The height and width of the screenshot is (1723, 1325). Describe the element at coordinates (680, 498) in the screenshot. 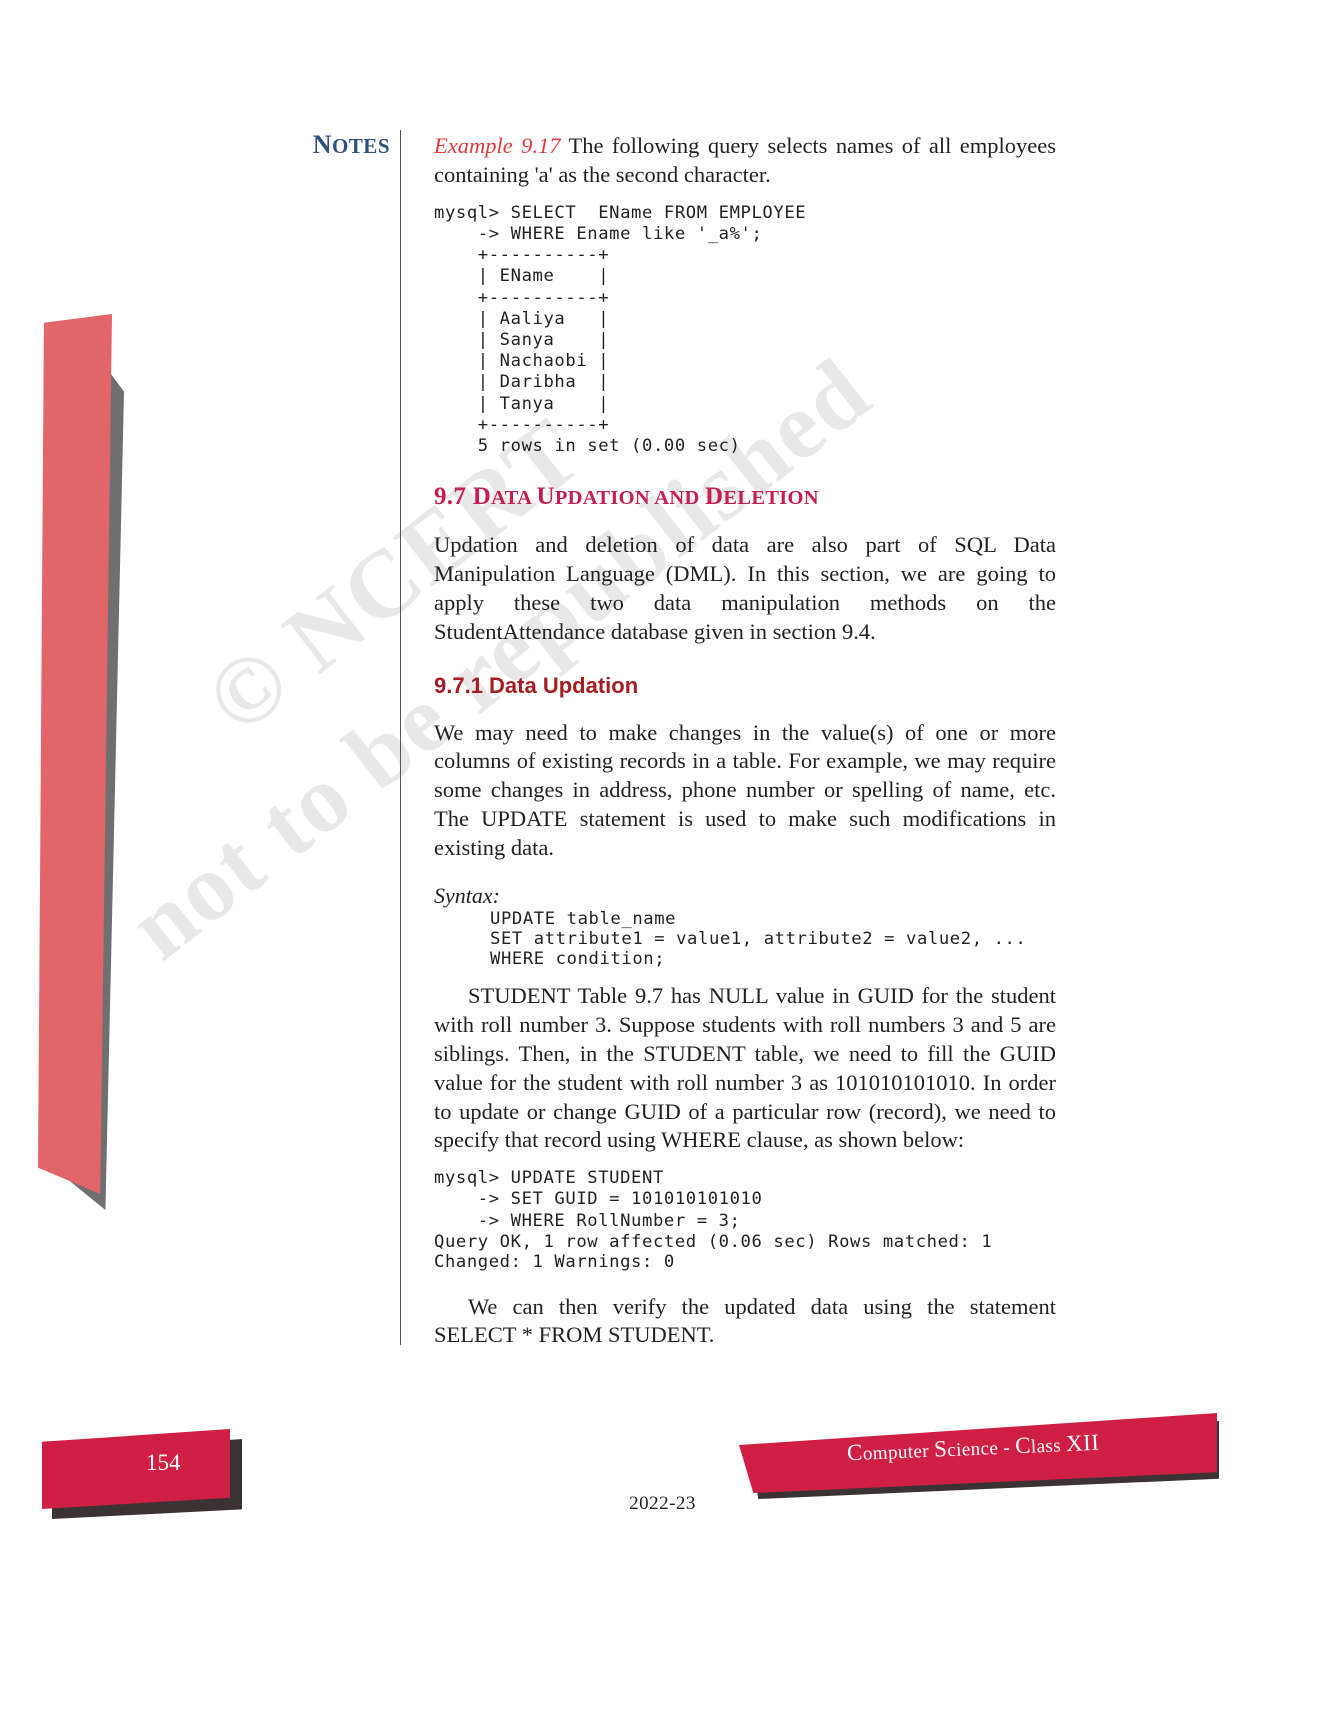

I see `section-word3: and` at that location.